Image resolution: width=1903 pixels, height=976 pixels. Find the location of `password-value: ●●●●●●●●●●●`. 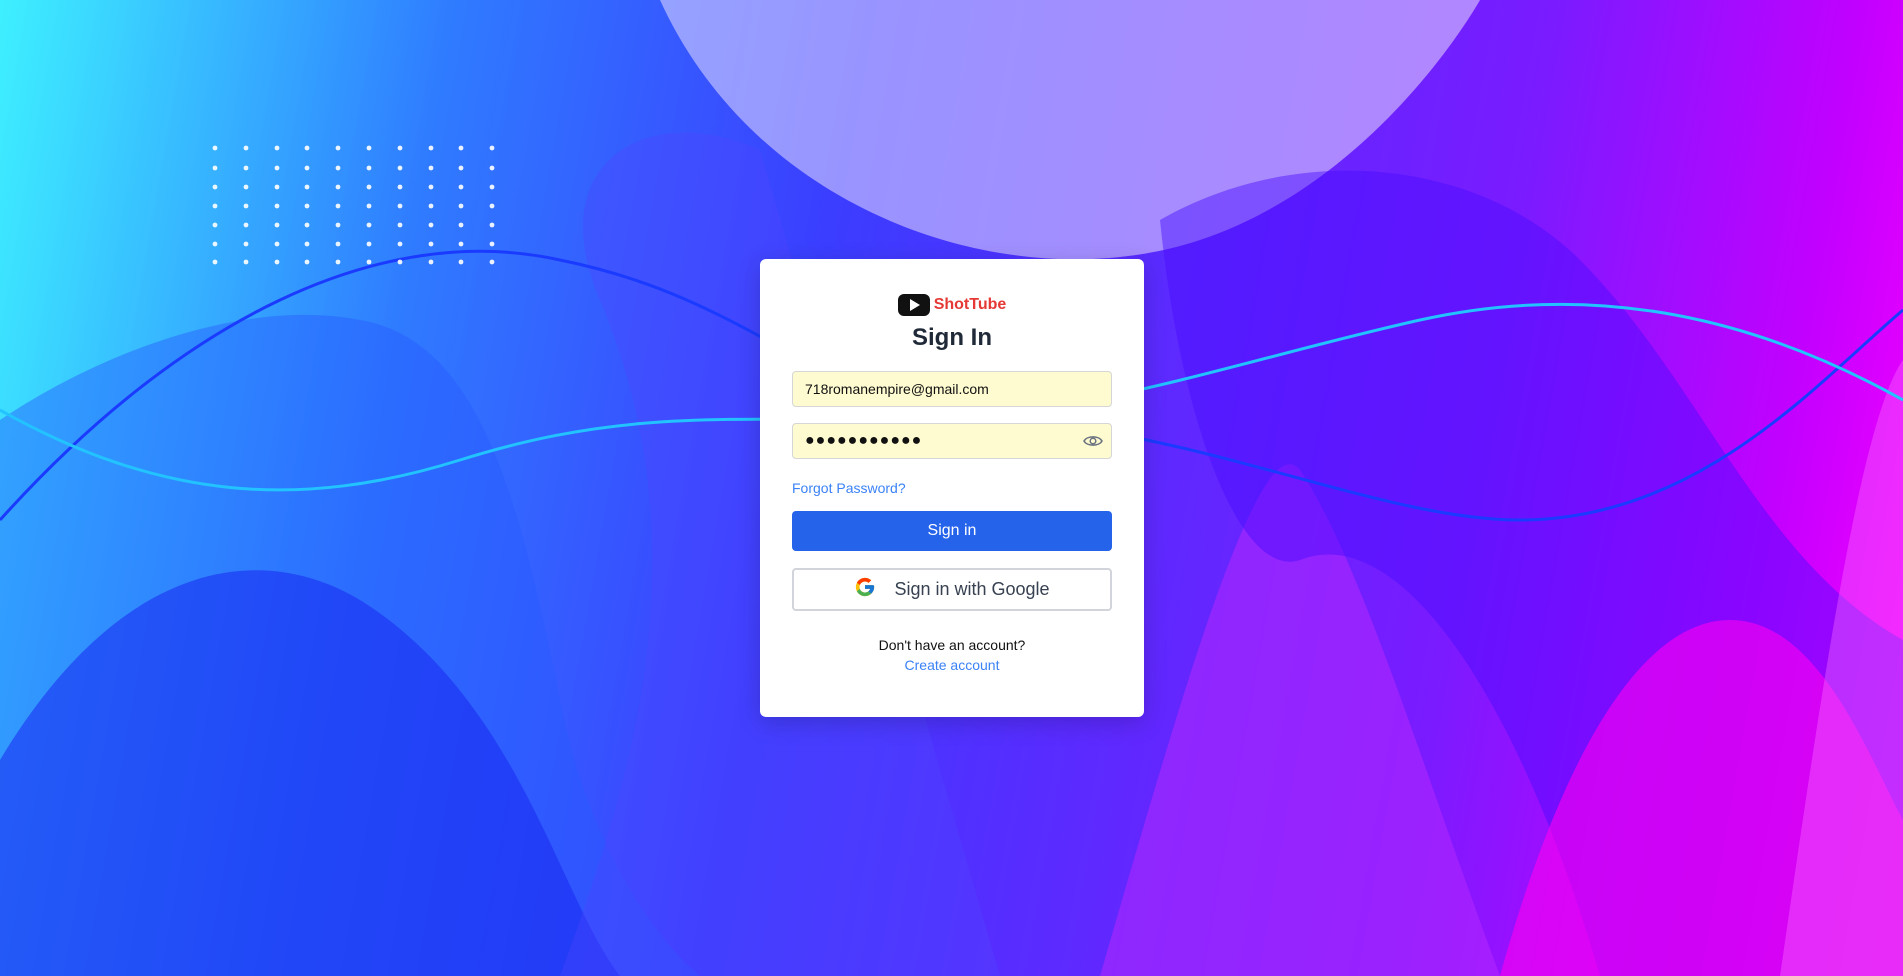

password-value: ●●●●●●●●●●● is located at coordinates (864, 440).